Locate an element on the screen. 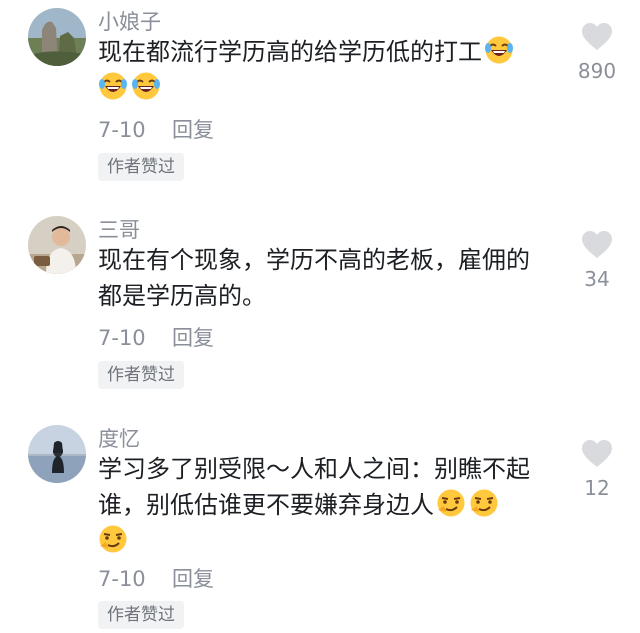 The image size is (640, 633). avatar-person-icon is located at coordinates (57, 245).